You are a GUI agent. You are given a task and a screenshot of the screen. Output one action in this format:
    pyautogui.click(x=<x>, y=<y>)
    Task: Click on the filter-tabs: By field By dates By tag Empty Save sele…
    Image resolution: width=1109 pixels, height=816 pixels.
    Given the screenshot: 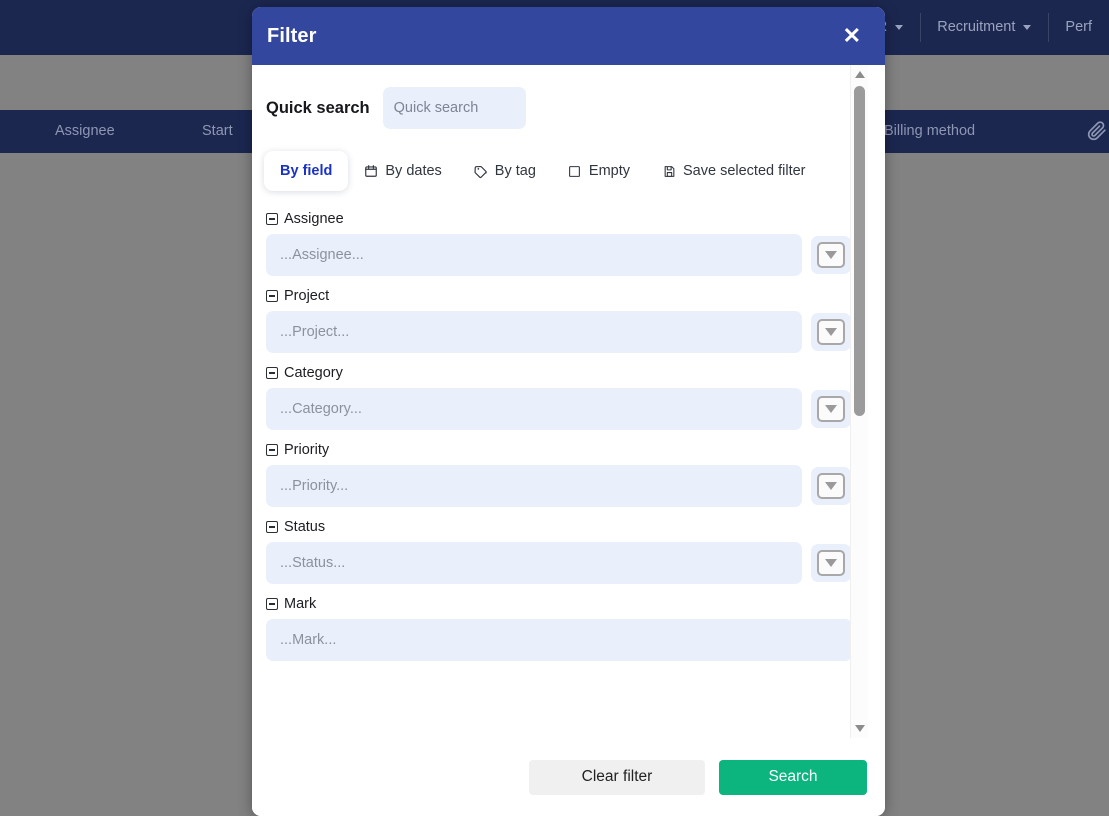 What is the action you would take?
    pyautogui.click(x=559, y=160)
    